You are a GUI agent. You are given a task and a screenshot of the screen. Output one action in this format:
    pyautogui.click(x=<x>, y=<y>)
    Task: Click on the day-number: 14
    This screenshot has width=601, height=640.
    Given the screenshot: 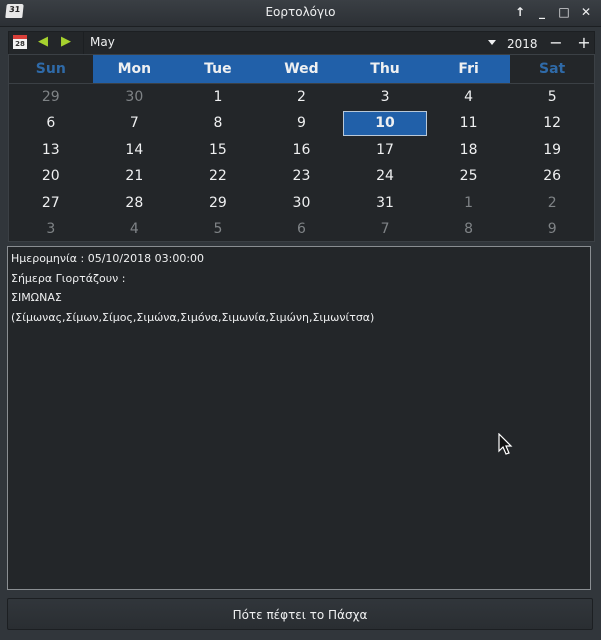 What is the action you would take?
    pyautogui.click(x=134, y=149)
    